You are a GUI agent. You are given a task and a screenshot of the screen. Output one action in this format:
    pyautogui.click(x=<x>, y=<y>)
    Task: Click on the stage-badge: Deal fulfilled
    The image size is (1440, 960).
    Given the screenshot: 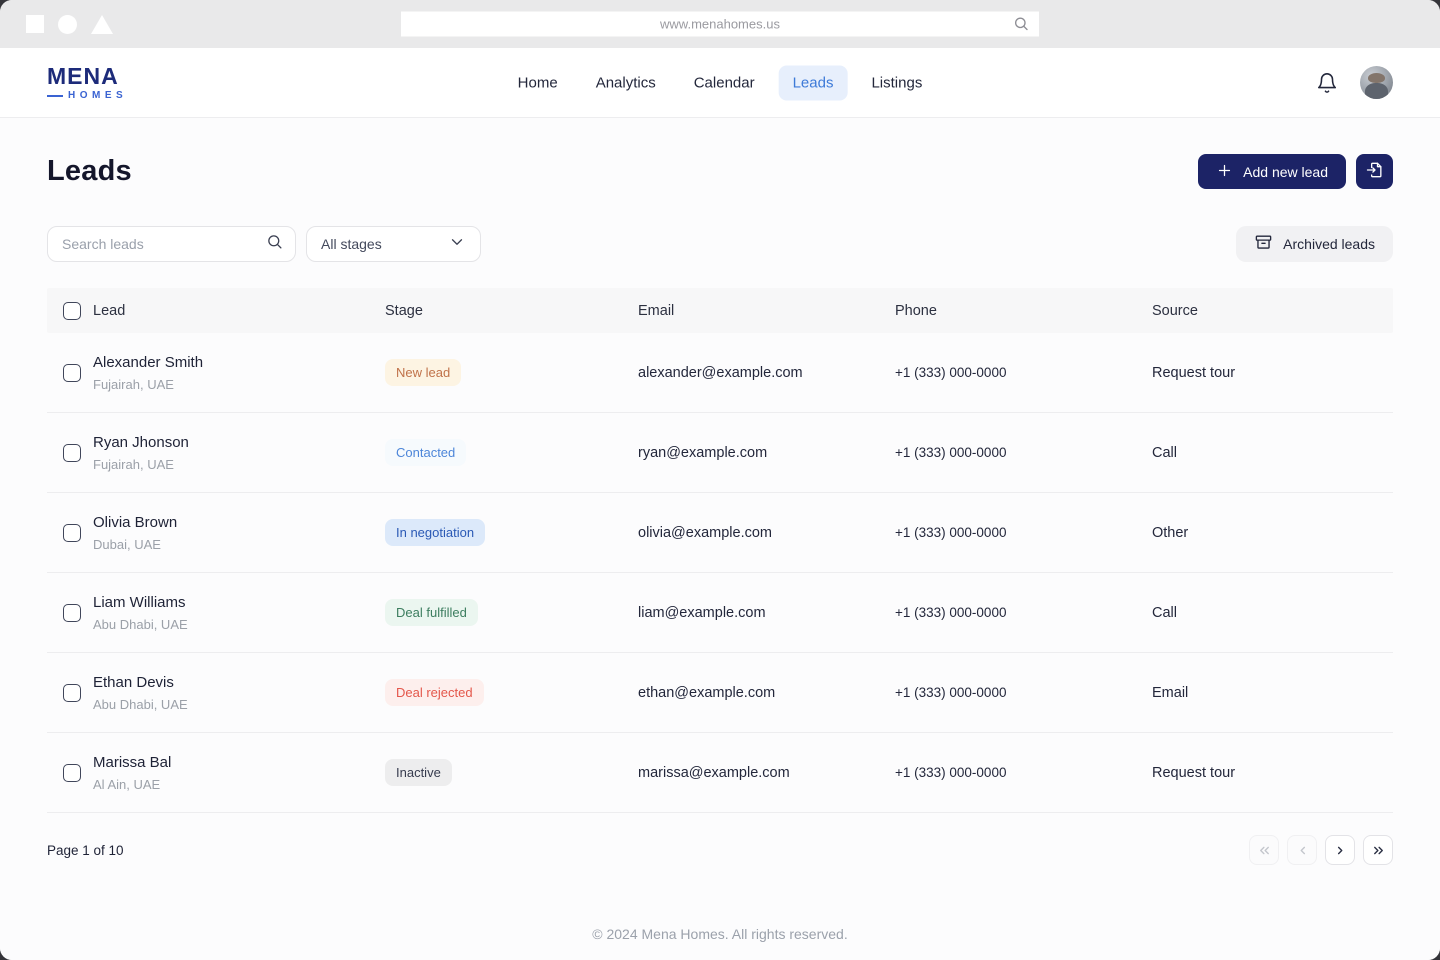 What is the action you would take?
    pyautogui.click(x=431, y=612)
    